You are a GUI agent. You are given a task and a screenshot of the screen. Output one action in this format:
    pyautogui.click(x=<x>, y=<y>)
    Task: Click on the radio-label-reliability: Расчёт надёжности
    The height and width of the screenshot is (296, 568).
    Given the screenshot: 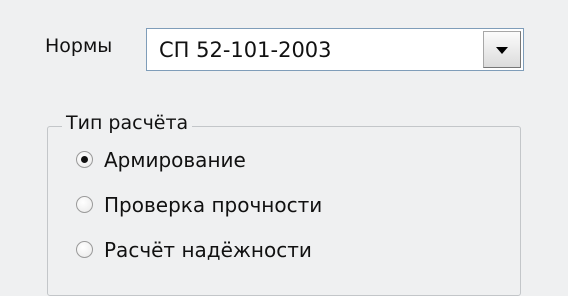 What is the action you would take?
    pyautogui.click(x=208, y=250)
    